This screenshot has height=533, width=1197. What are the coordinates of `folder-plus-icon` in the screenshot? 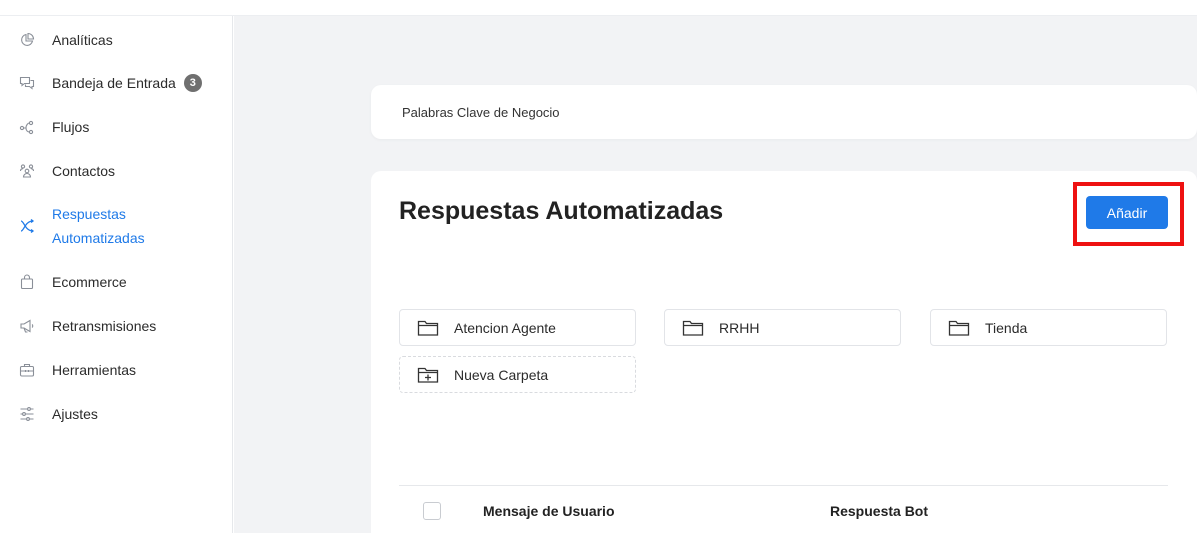 It's located at (428, 375).